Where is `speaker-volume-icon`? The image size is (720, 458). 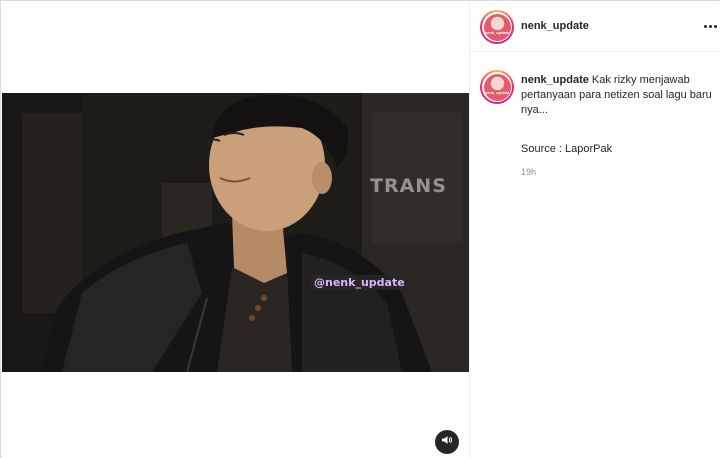
speaker-volume-icon is located at coordinates (447, 442).